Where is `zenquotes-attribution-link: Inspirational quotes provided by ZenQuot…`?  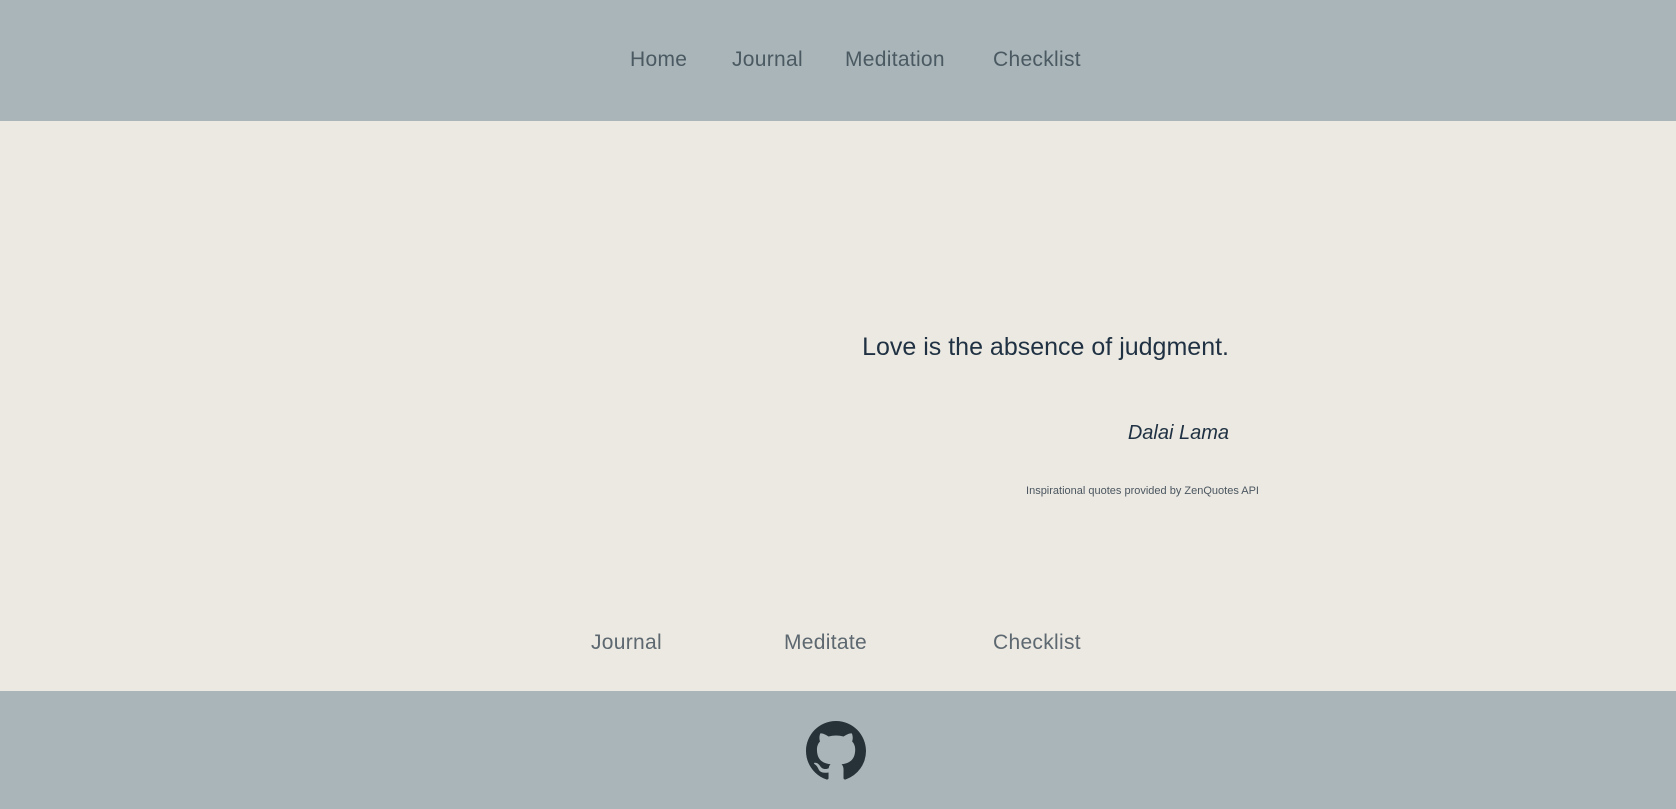 zenquotes-attribution-link: Inspirational quotes provided by ZenQuot… is located at coordinates (1142, 491).